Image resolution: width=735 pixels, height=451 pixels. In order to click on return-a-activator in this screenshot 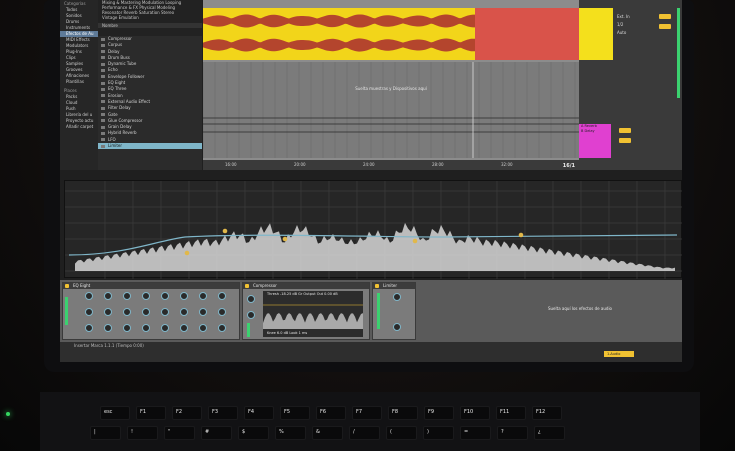, I will do `click(625, 130)`.